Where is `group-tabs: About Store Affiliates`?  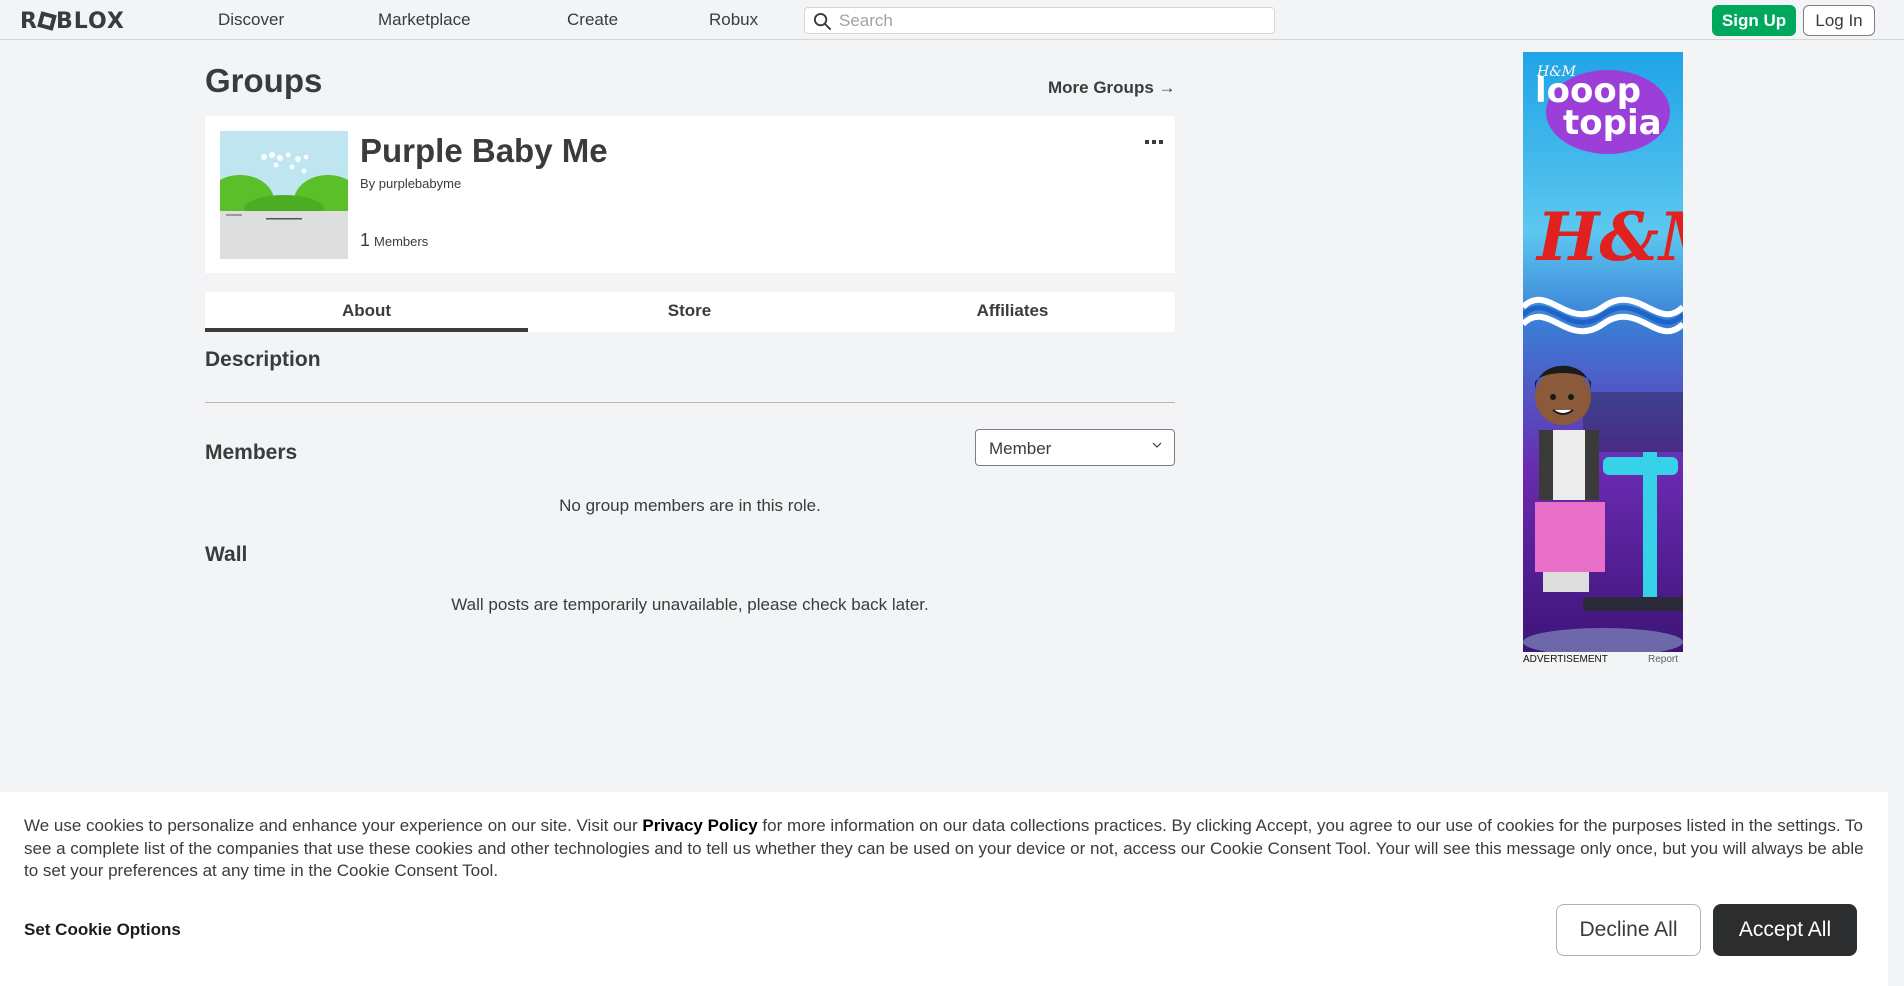
group-tabs: About Store Affiliates is located at coordinates (690, 312).